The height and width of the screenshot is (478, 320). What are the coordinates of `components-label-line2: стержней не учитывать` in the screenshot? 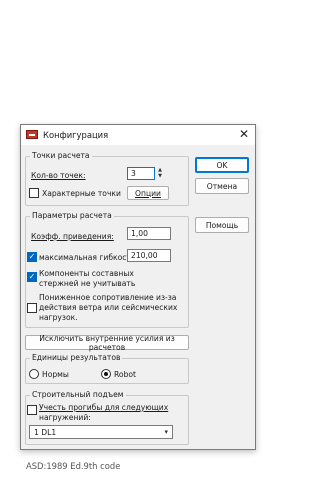 It's located at (87, 283).